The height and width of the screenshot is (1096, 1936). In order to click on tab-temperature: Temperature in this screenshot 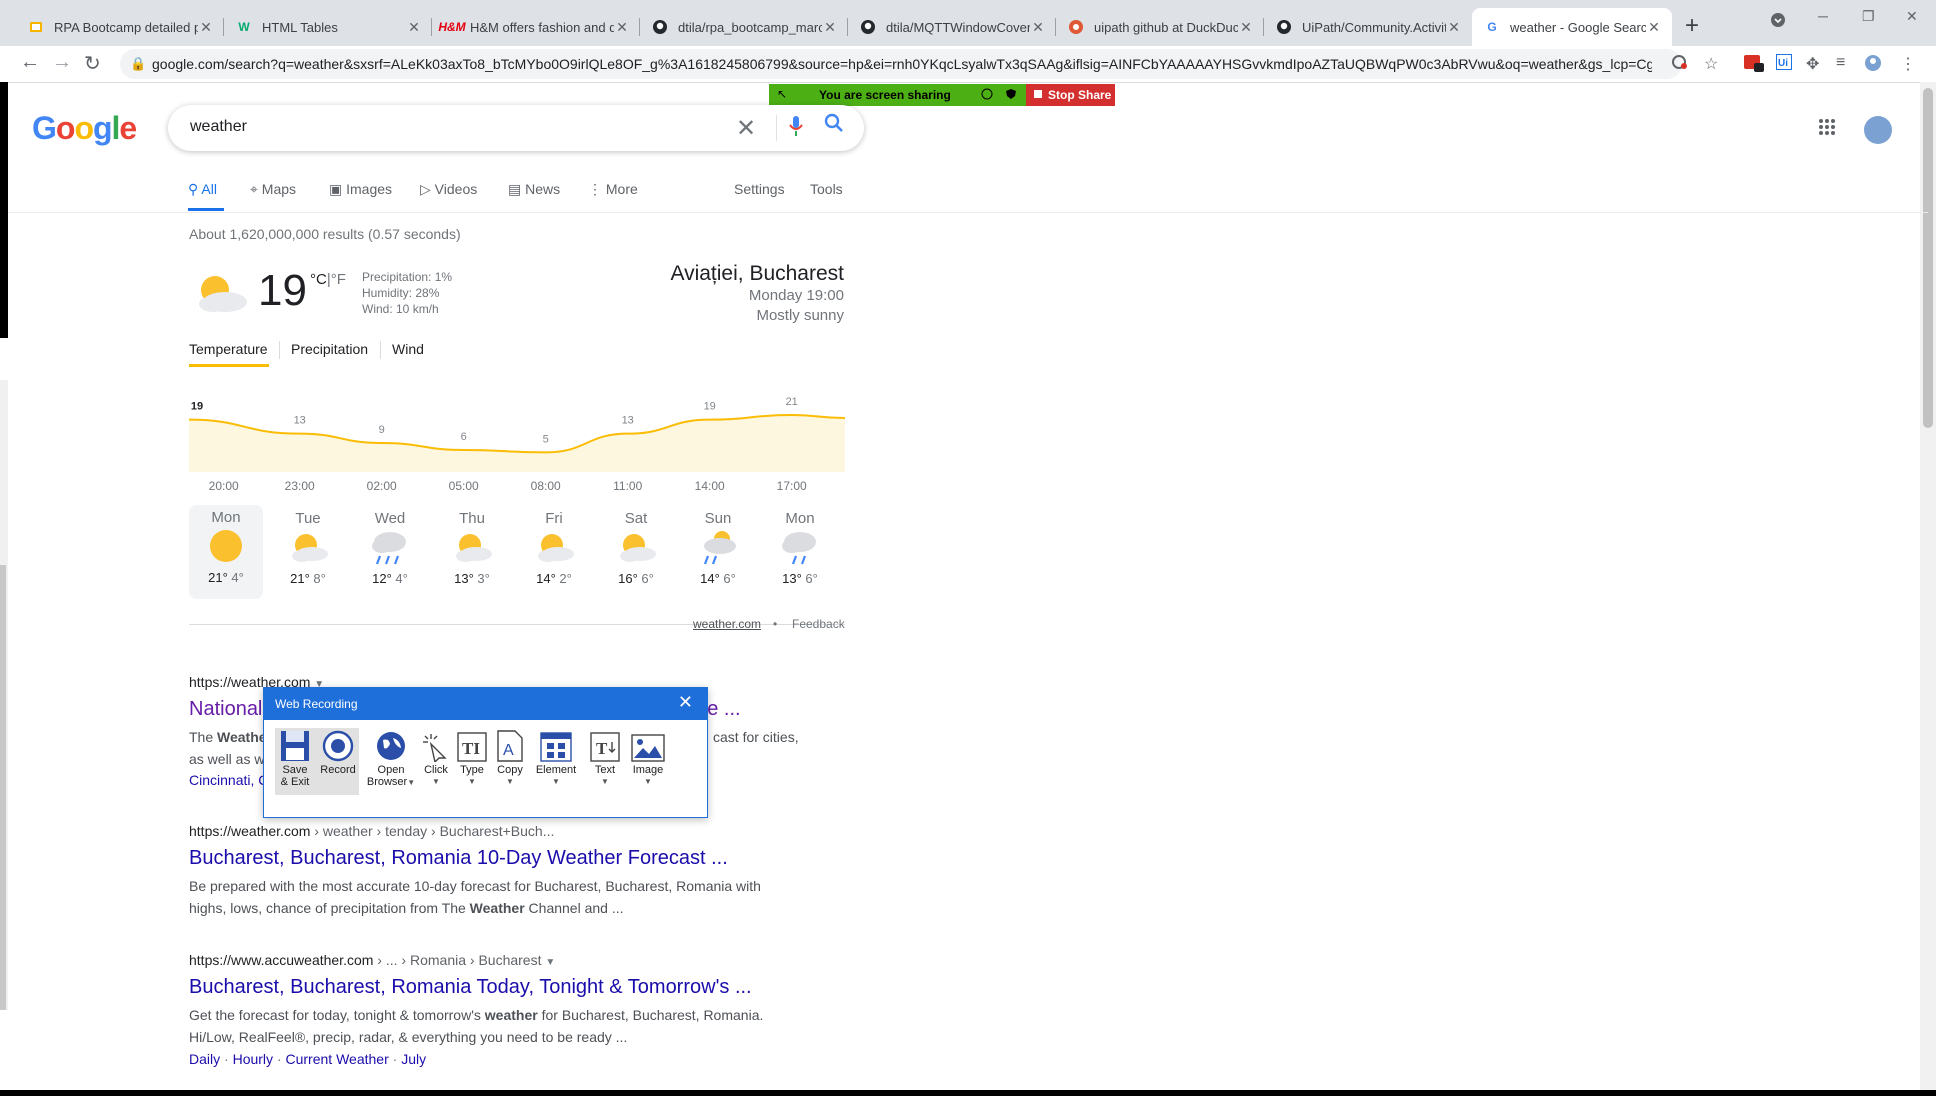, I will do `click(228, 349)`.